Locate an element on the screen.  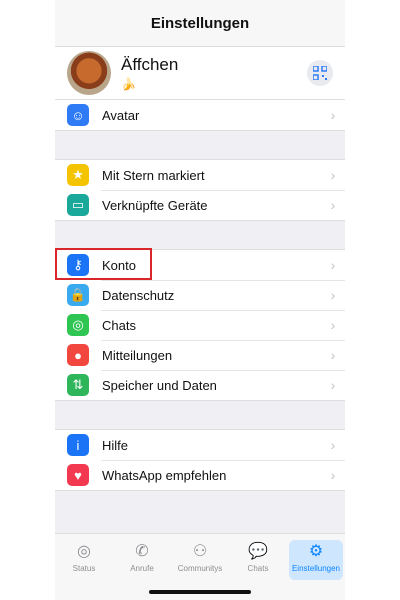
info-icon: i is located at coordinates (78, 445).